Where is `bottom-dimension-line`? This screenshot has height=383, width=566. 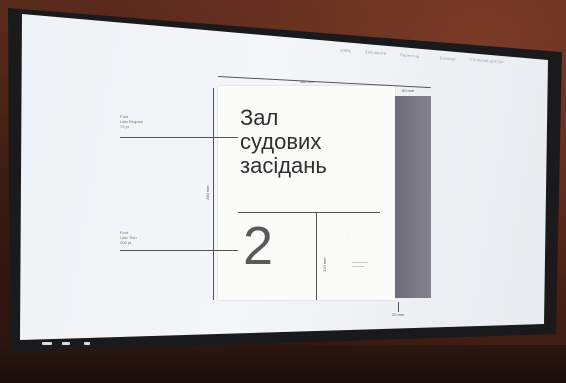
bottom-dimension-line is located at coordinates (398, 307).